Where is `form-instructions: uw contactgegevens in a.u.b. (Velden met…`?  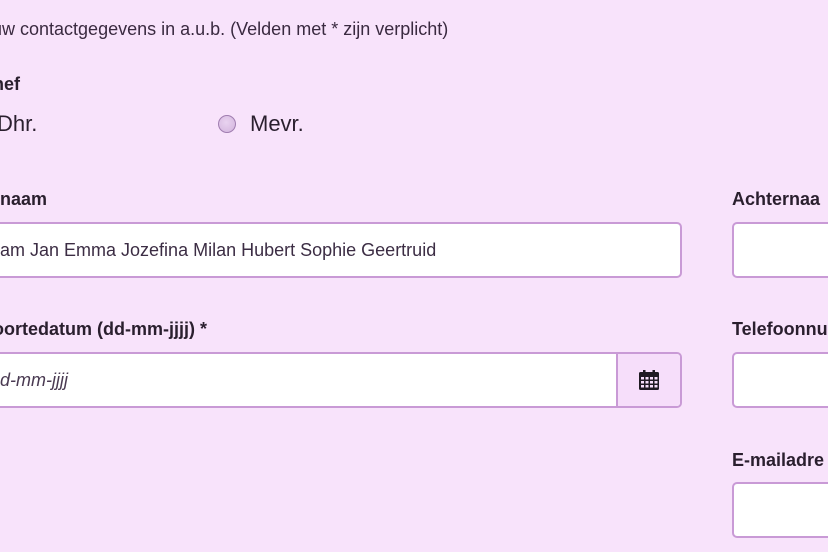 form-instructions: uw contactgegevens in a.u.b. (Velden met… is located at coordinates (224, 29).